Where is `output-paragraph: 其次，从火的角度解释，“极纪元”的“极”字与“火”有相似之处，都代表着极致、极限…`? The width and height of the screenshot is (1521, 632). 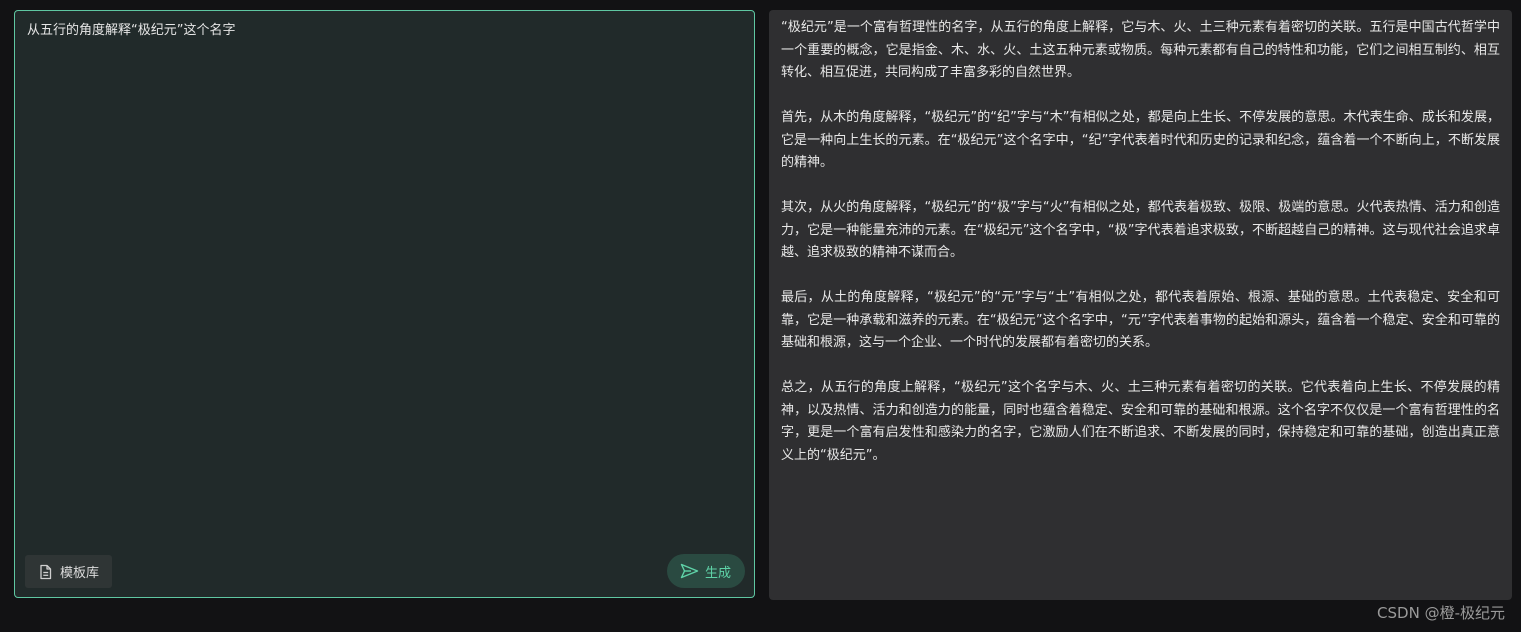
output-paragraph: 其次，从火的角度解释，“极纪元”的“极”字与“火”有相似之处，都代表着极致、极限… is located at coordinates (1140, 230).